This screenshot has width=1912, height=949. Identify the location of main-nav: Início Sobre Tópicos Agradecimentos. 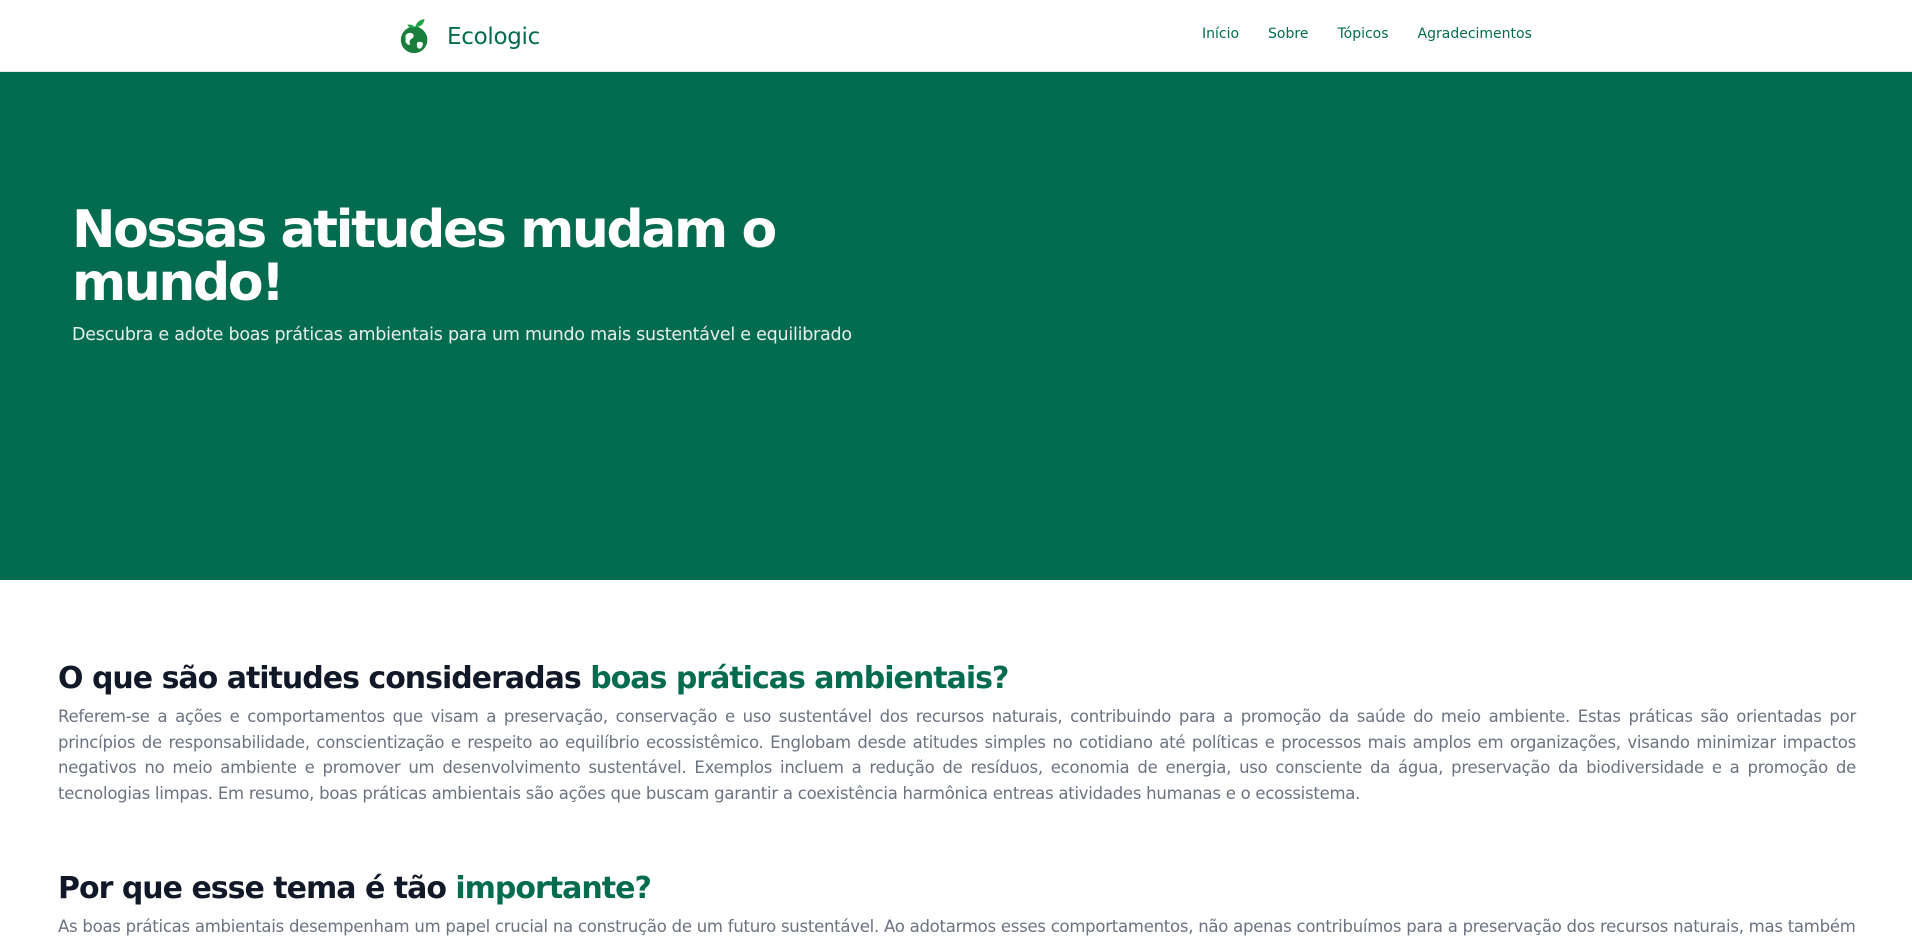
(1367, 34).